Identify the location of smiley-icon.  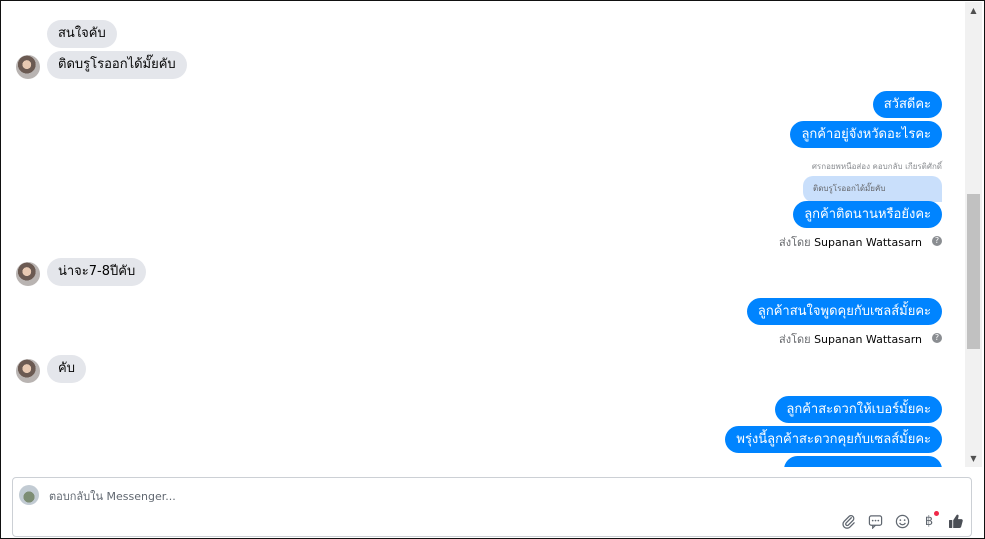
(902, 521).